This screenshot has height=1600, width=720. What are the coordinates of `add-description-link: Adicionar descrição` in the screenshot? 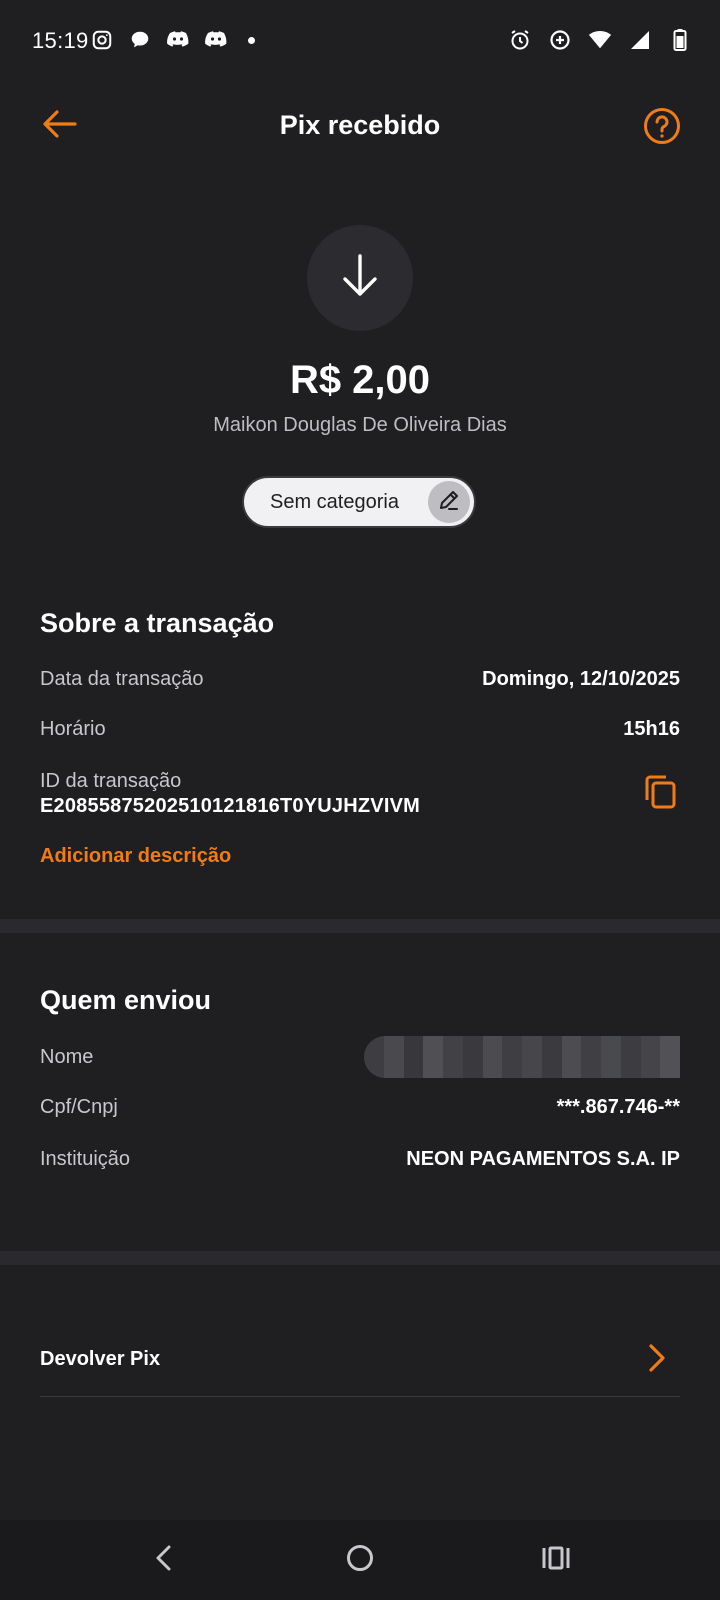 It's located at (135, 856).